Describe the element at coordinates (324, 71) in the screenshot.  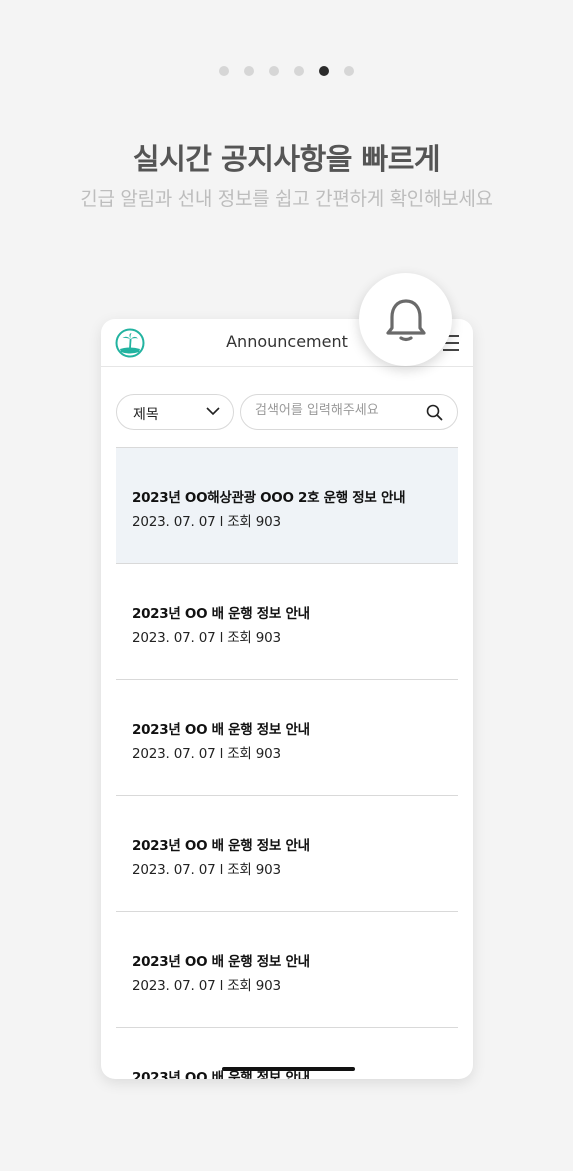
I see `page-dot-5-active` at that location.